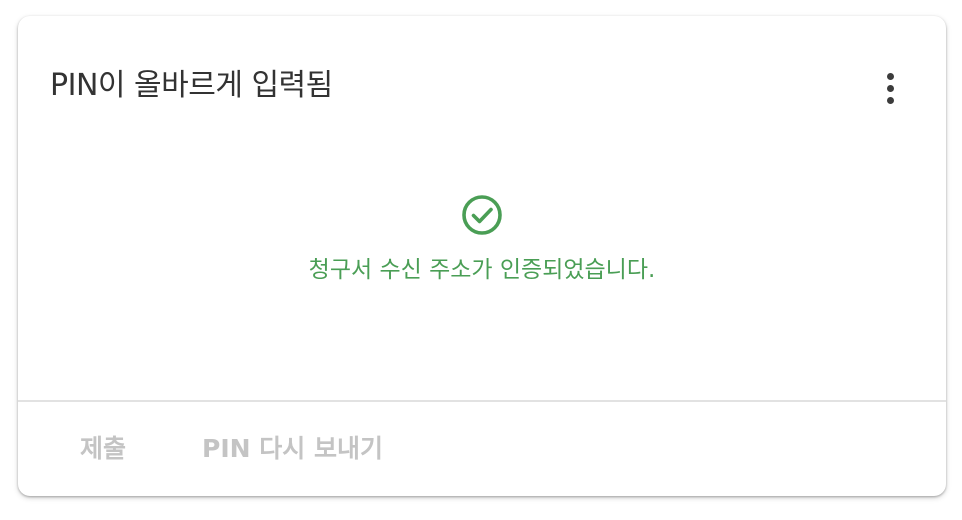 The width and height of the screenshot is (962, 520). I want to click on submit-button: 제출, so click(103, 449).